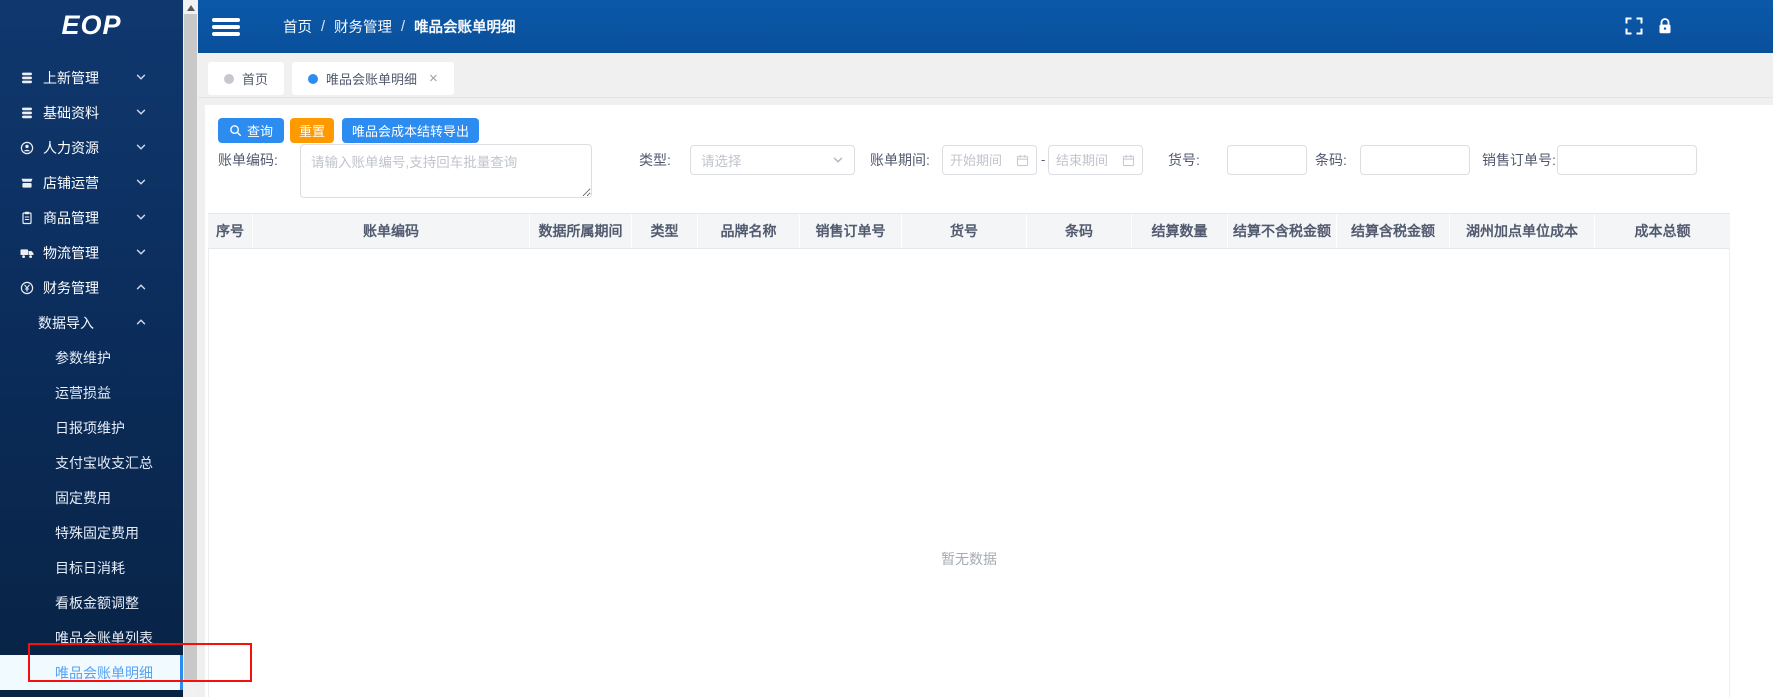 The image size is (1773, 697). I want to click on sidebar-subitem-board-amount-adjust: 看板金额调整, so click(91, 602).